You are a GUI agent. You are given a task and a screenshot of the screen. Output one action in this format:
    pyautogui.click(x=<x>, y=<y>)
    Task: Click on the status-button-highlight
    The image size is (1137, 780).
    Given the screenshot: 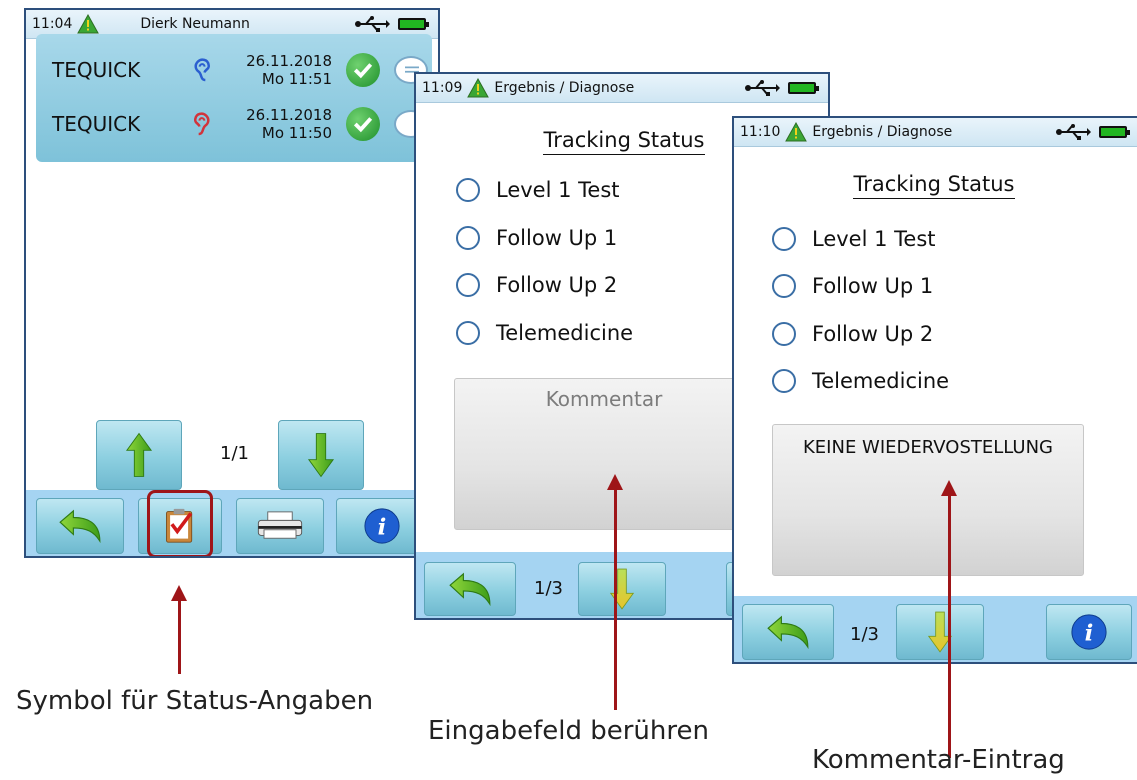 What is the action you would take?
    pyautogui.click(x=180, y=523)
    